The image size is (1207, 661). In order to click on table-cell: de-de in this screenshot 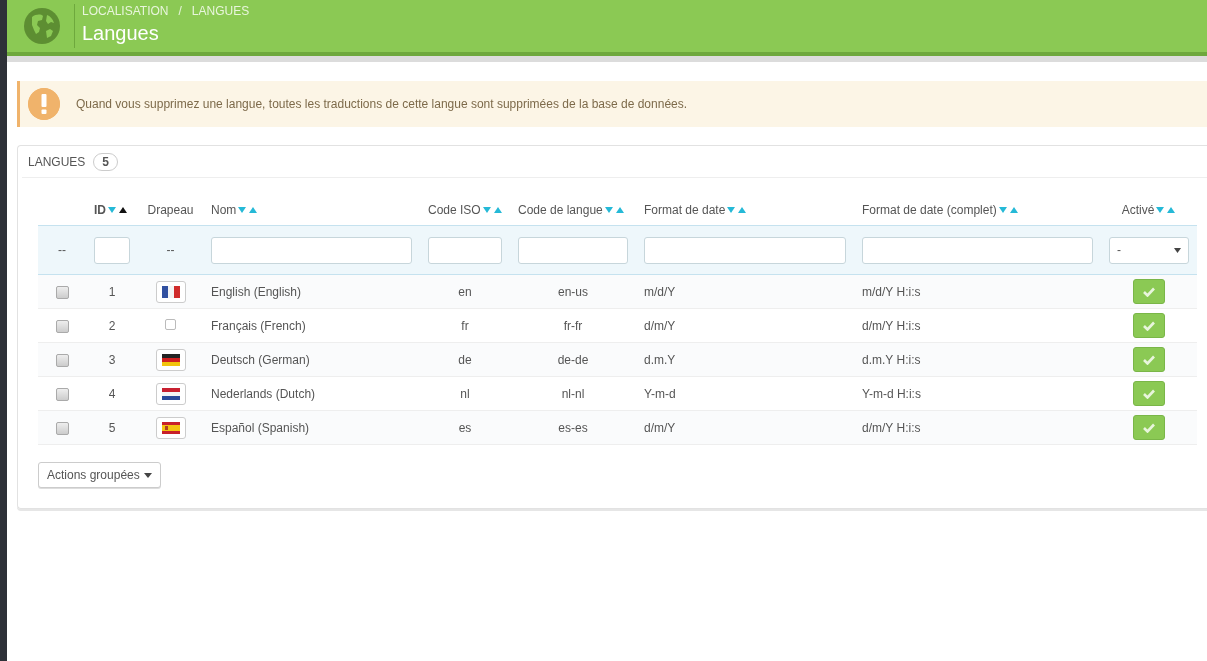, I will do `click(573, 359)`.